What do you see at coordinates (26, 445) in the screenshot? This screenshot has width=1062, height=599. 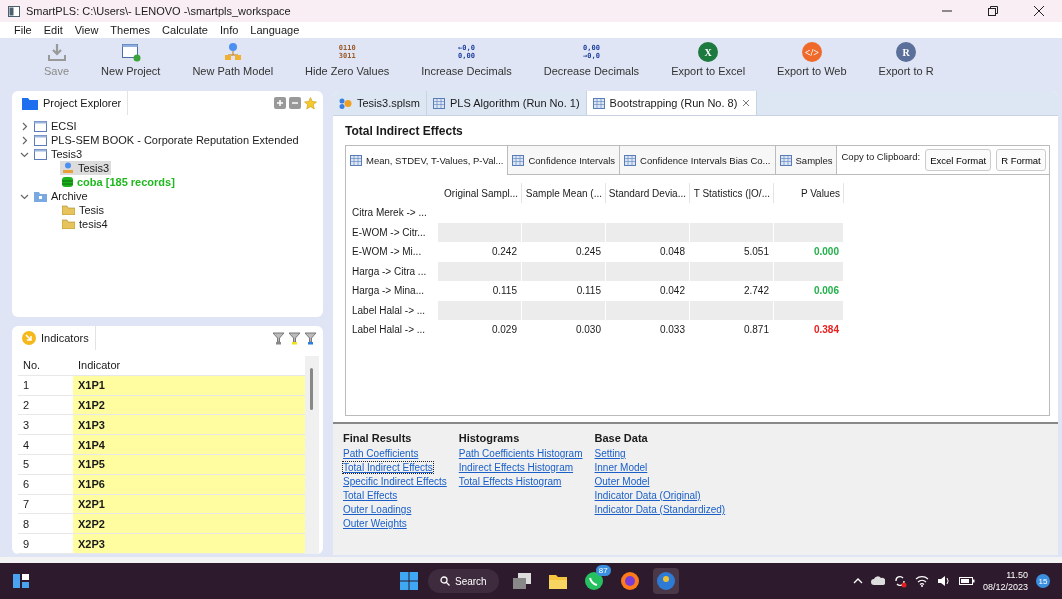 I see `table-cell-text: 4` at bounding box center [26, 445].